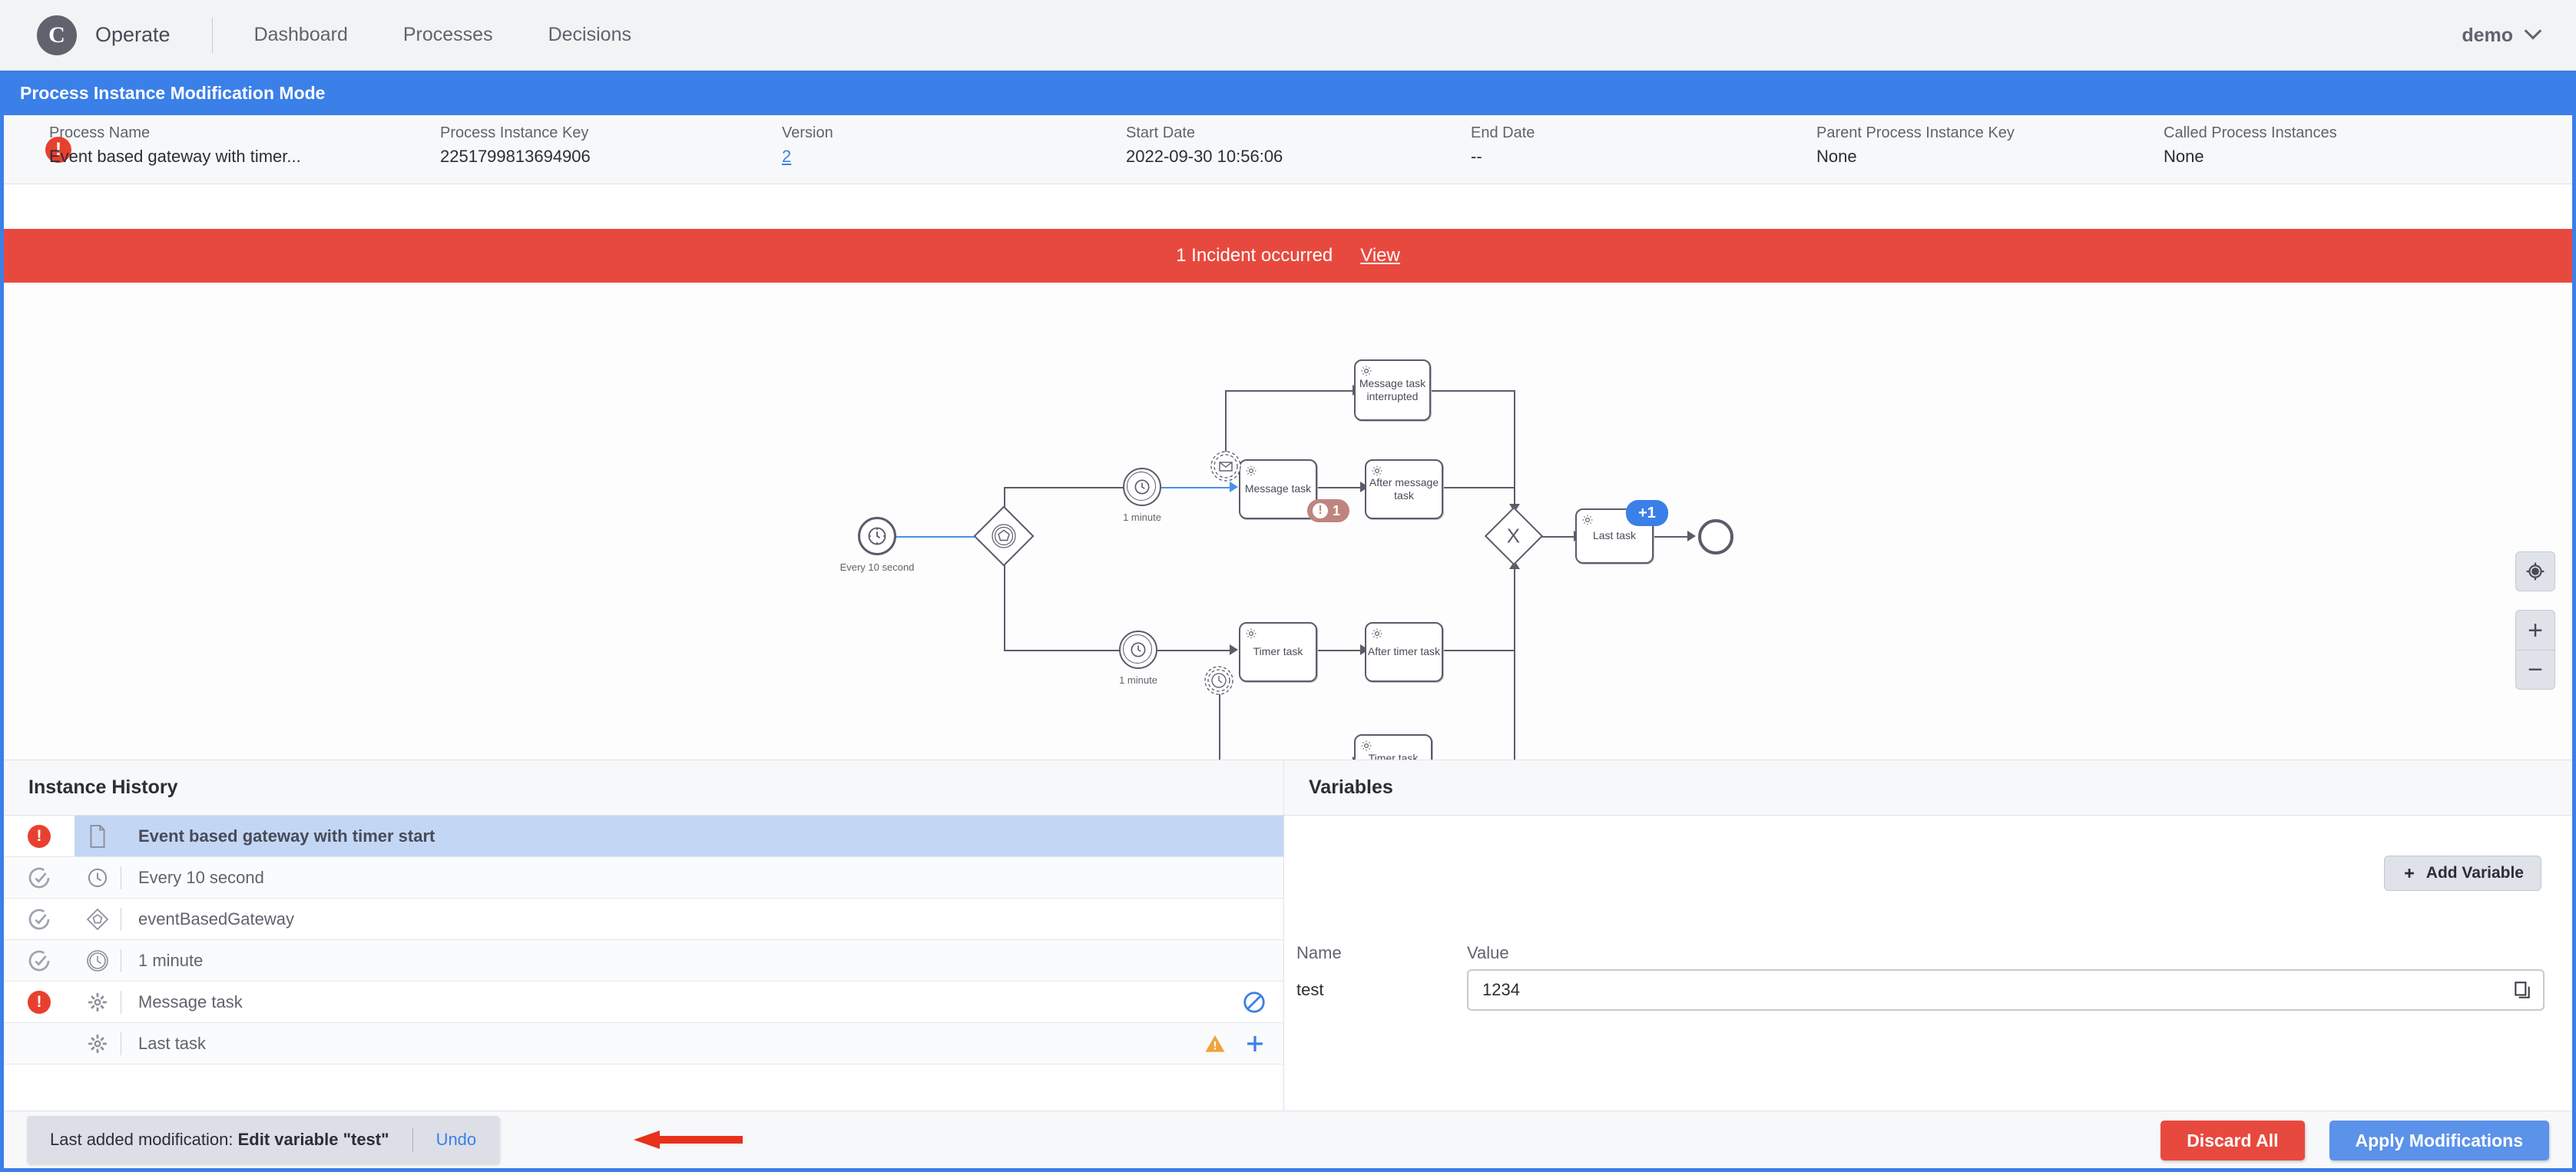 This screenshot has width=2576, height=1172. Describe the element at coordinates (301, 35) in the screenshot. I see `nav-dashboard: Dashboard` at that location.